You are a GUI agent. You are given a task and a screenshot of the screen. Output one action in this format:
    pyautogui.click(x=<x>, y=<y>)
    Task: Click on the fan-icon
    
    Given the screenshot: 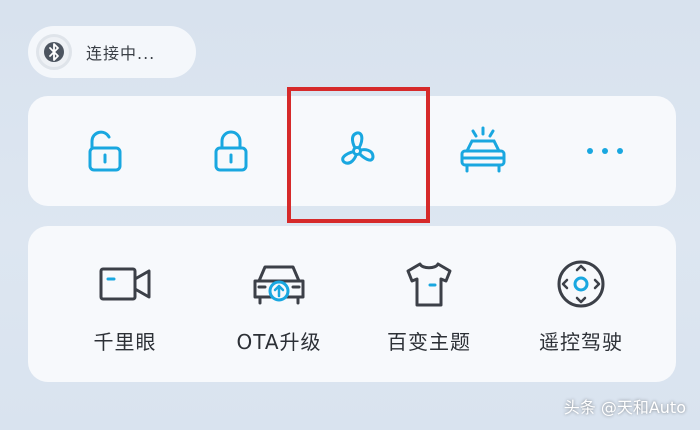 What is the action you would take?
    pyautogui.click(x=358, y=148)
    